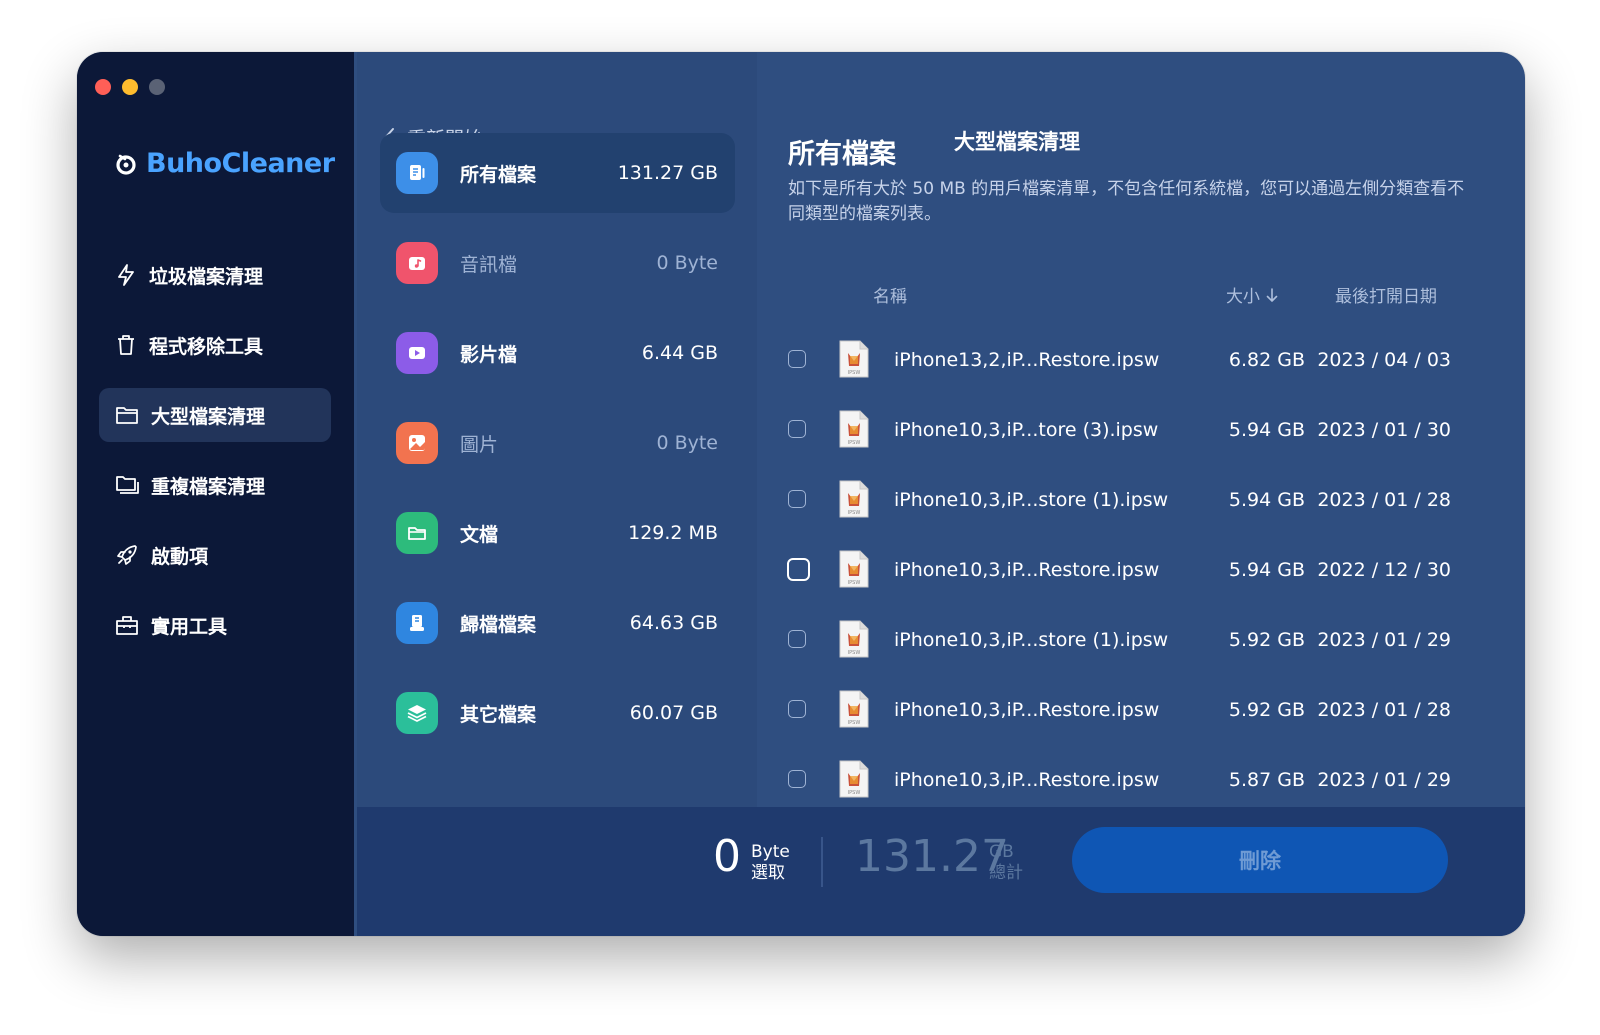  I want to click on category-label: 所有檔案, so click(498, 174).